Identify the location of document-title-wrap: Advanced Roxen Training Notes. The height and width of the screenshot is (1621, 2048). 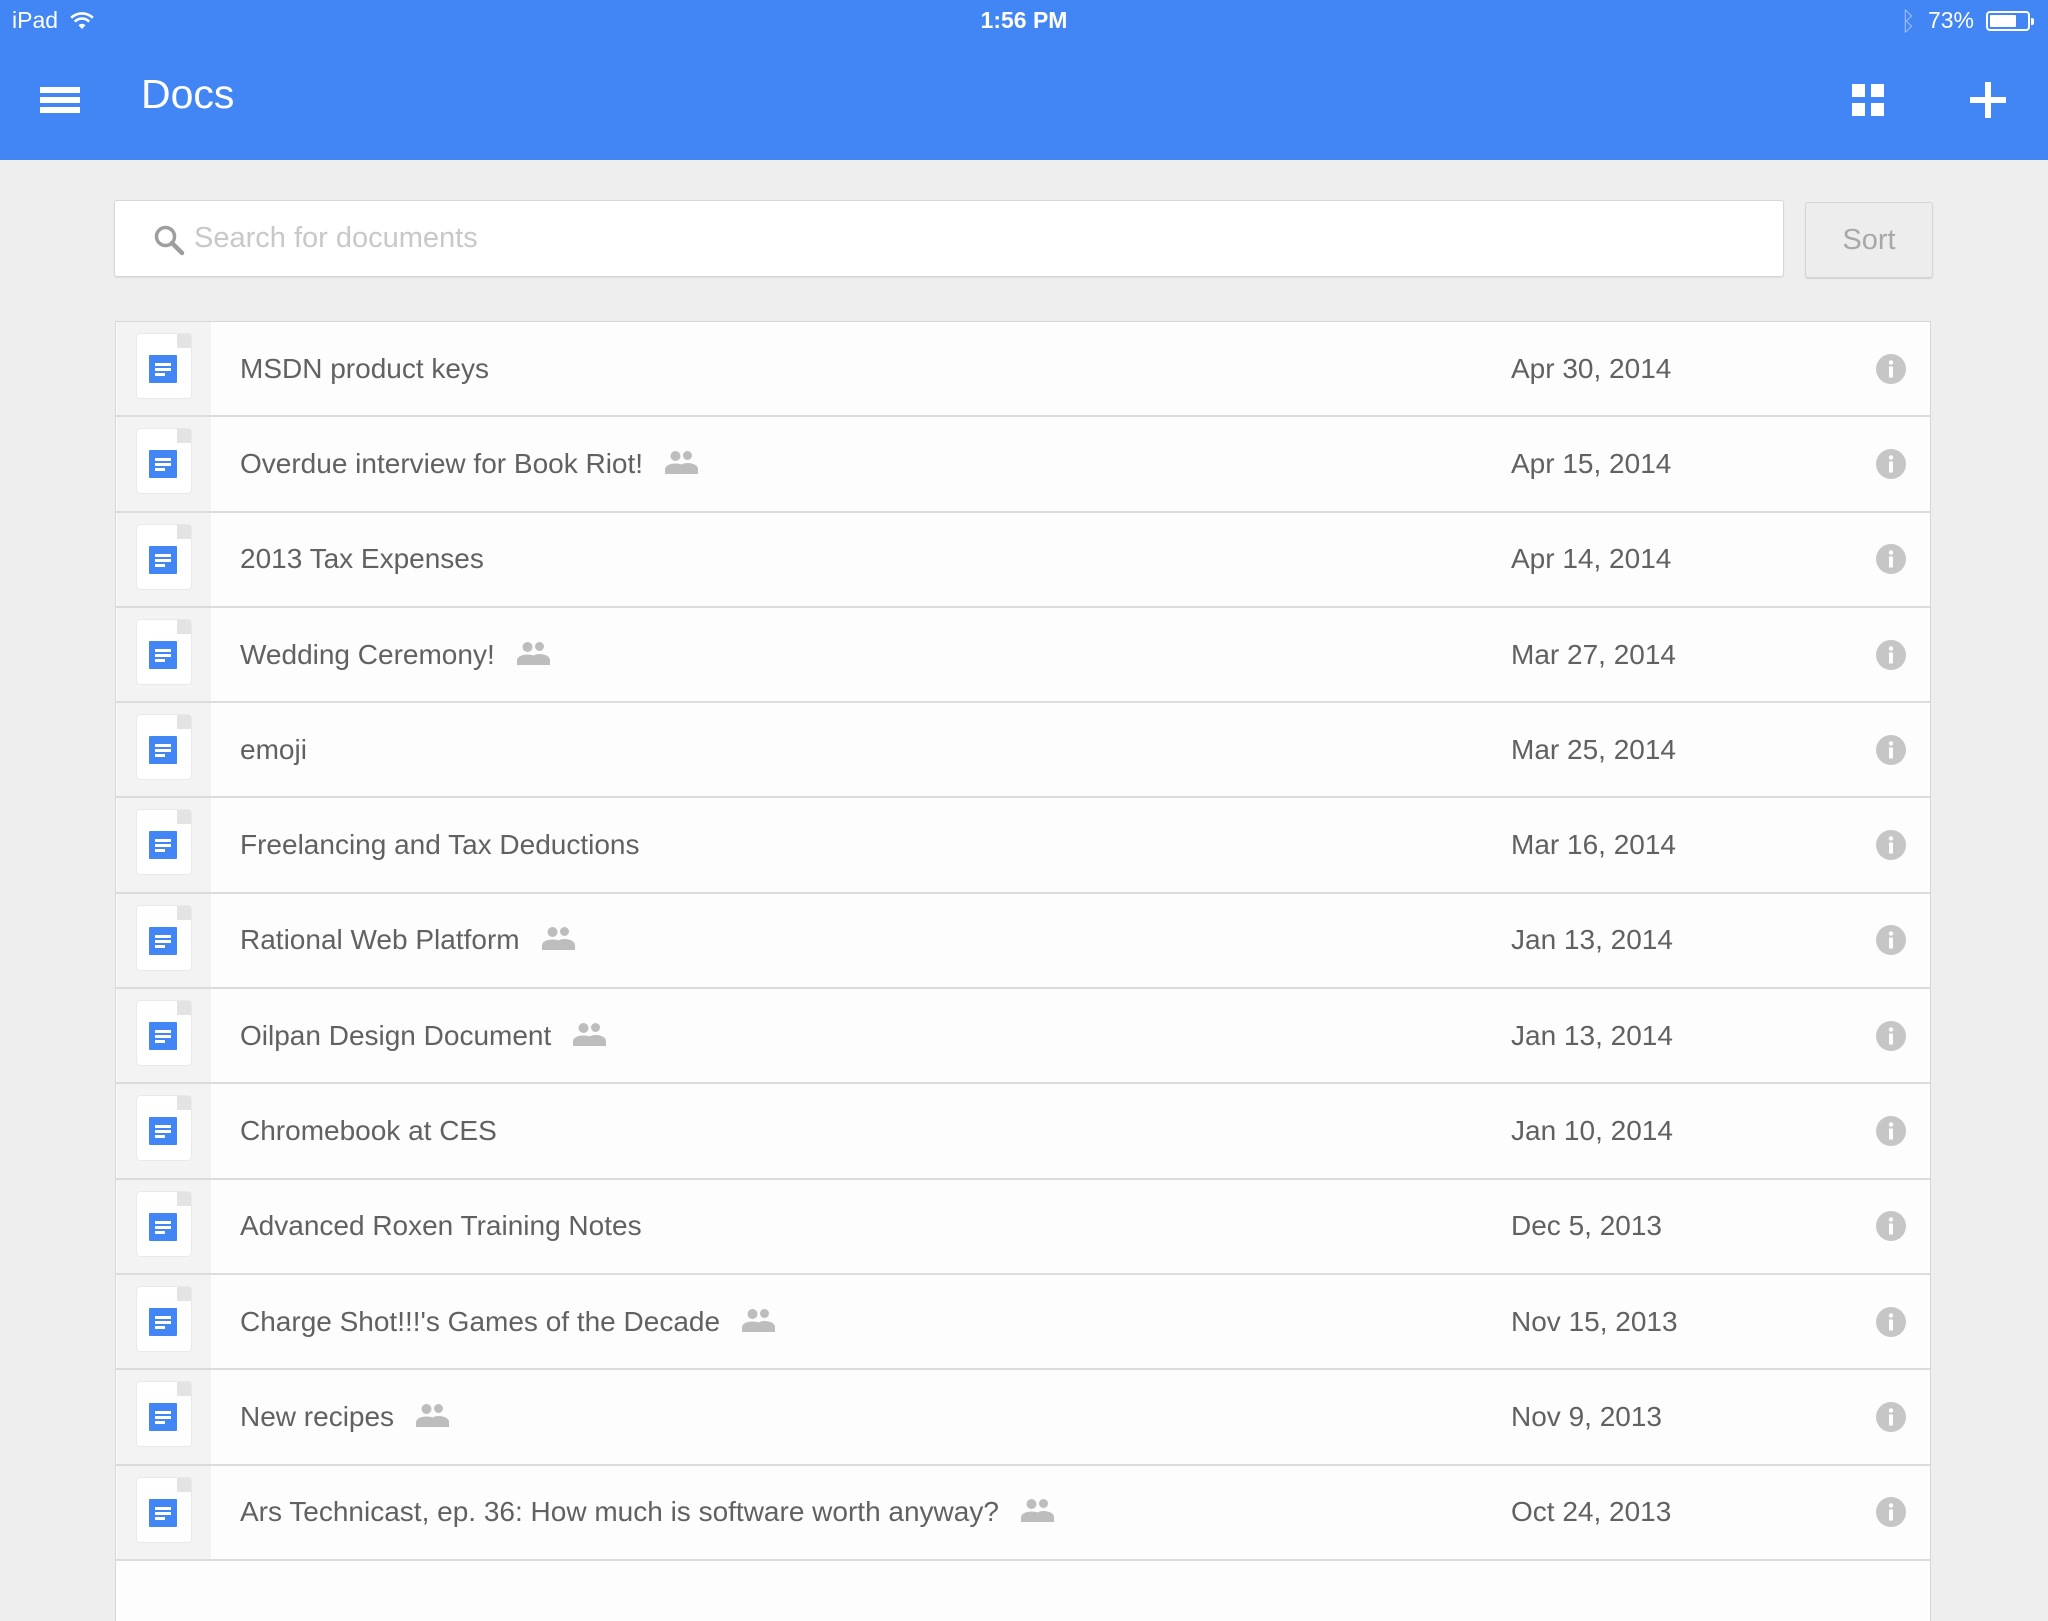
(441, 1226).